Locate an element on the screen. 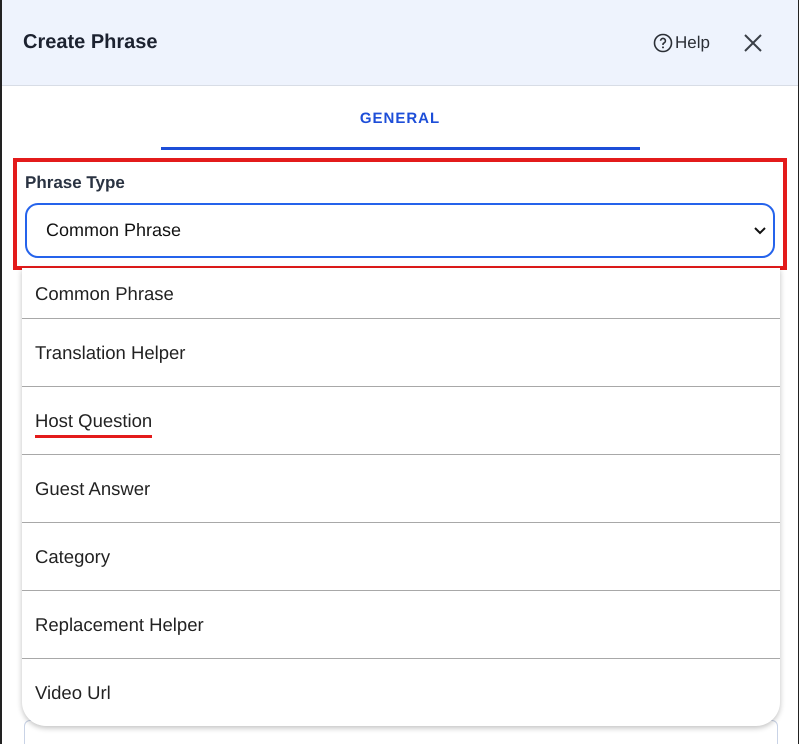  dropdown-option: Category is located at coordinates (401, 556).